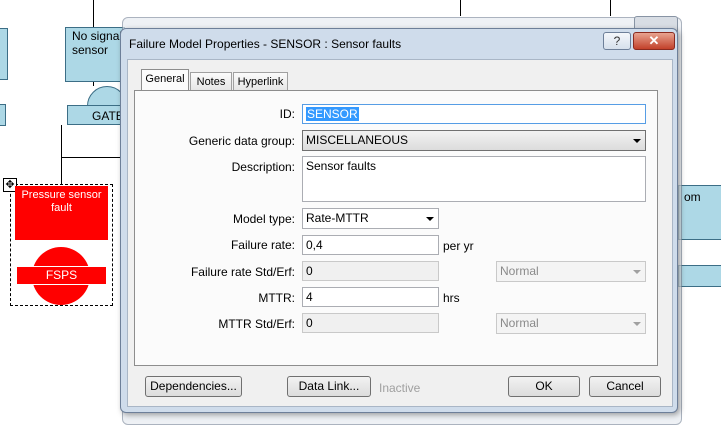  I want to click on basic-event-title: Pressure sensor fault, so click(61, 201).